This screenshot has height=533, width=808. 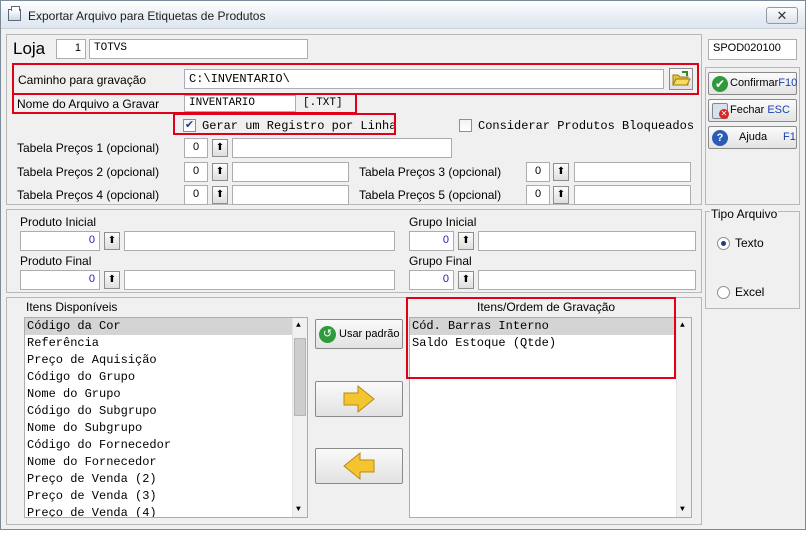 I want to click on highlight-nome-arquivo, so click(x=184, y=103).